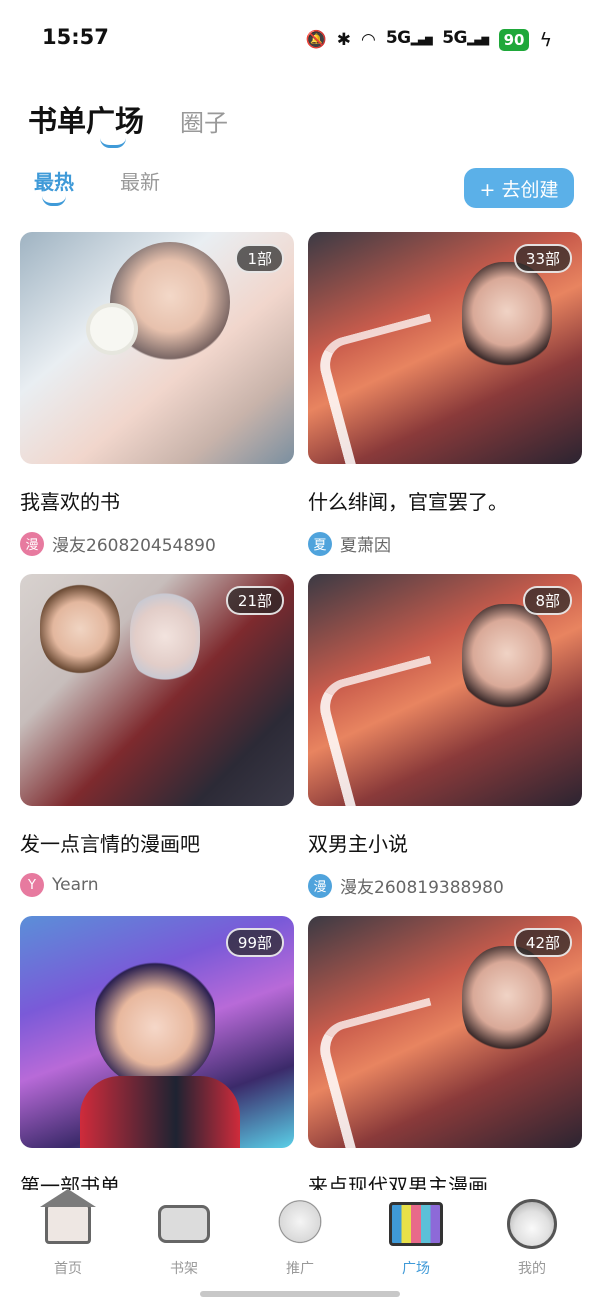  Describe the element at coordinates (545, 39) in the screenshot. I see `charging-icon: ϟ` at that location.